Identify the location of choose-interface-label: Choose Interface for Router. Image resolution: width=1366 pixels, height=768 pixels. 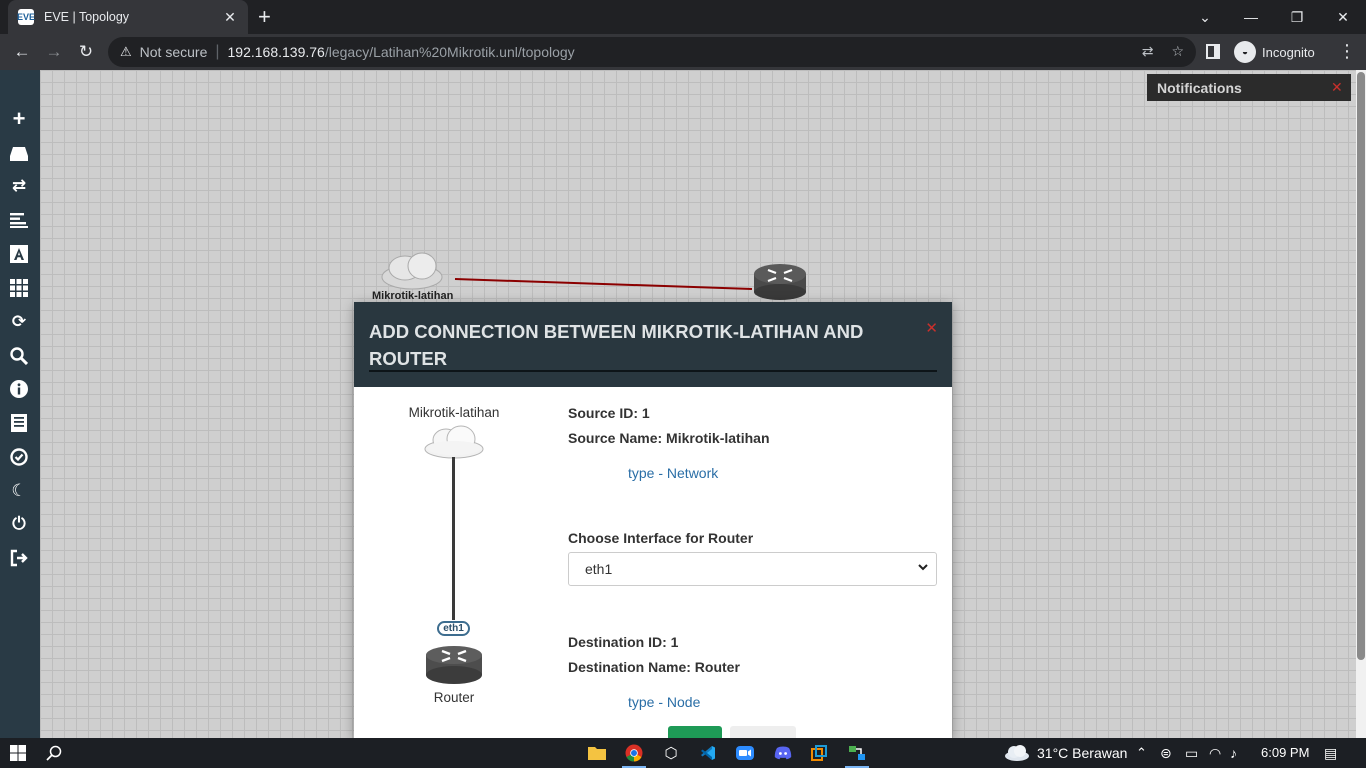
(661, 538).